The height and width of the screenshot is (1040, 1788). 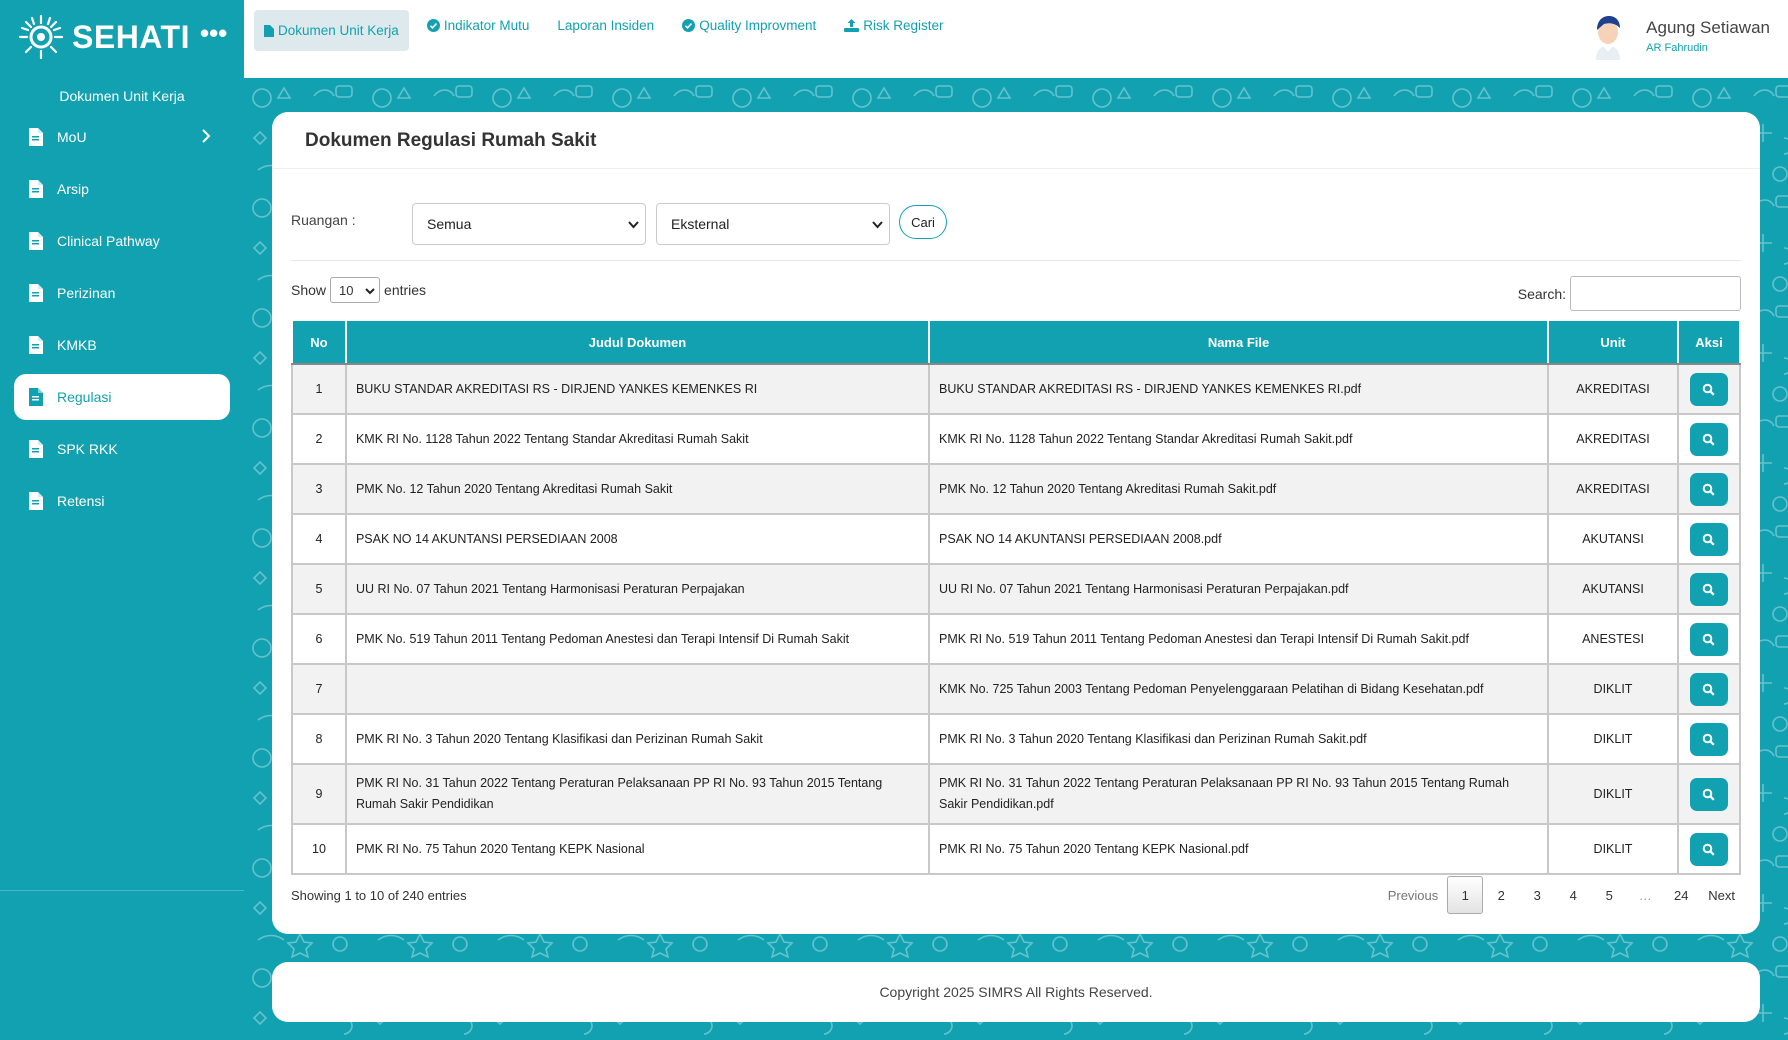 I want to click on tipe-select: Eksternal, so click(x=773, y=224).